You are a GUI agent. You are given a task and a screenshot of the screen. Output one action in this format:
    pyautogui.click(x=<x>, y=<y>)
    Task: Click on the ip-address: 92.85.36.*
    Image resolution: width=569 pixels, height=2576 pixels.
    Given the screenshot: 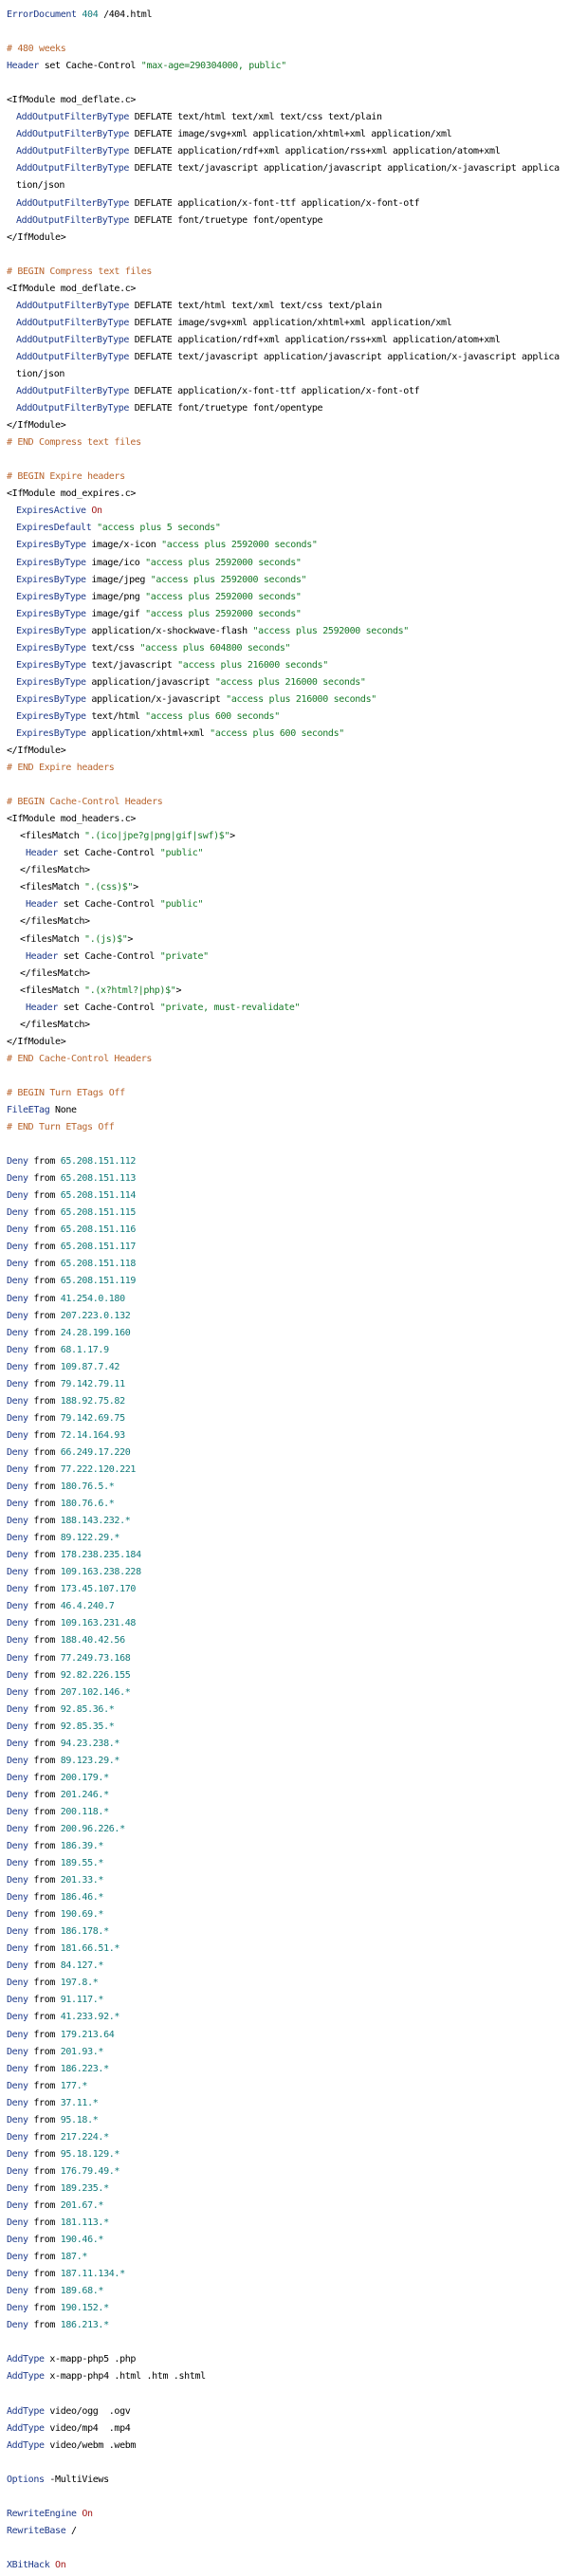 What is the action you would take?
    pyautogui.click(x=87, y=1709)
    